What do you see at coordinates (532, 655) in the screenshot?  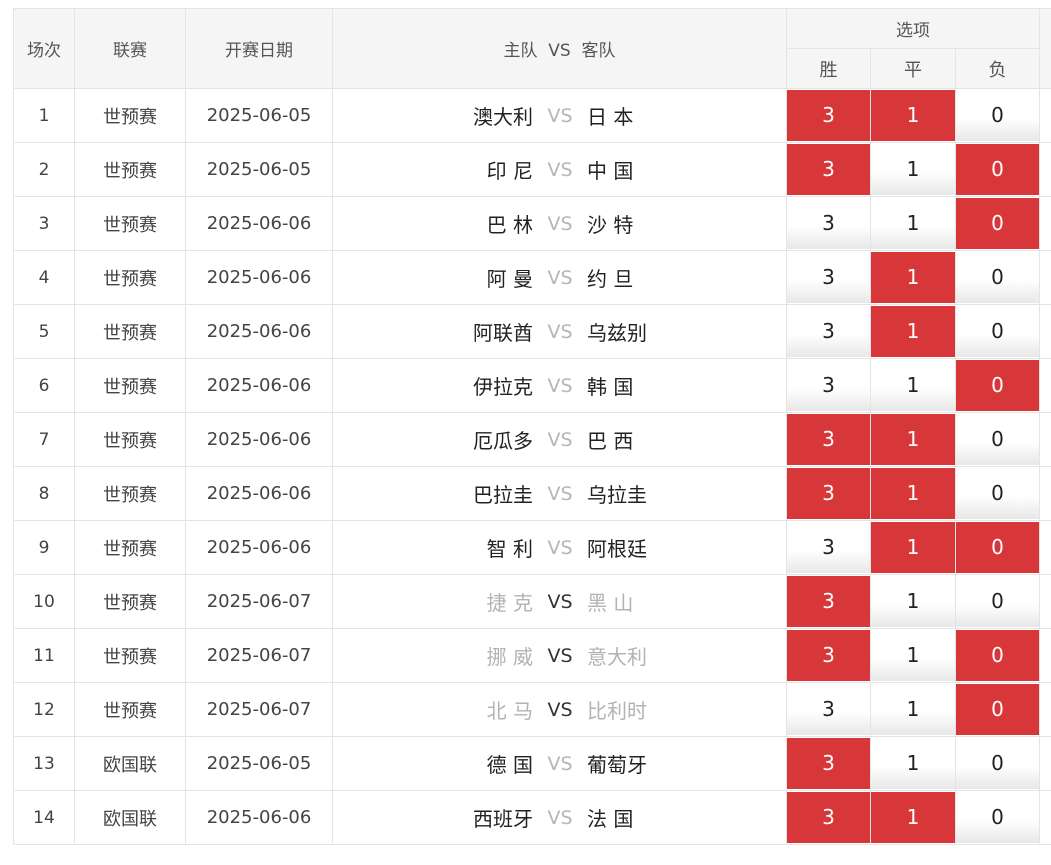 I see `table-row: 11 世预赛 2025-06-07 挪 威 VS 意大利 3 1 0` at bounding box center [532, 655].